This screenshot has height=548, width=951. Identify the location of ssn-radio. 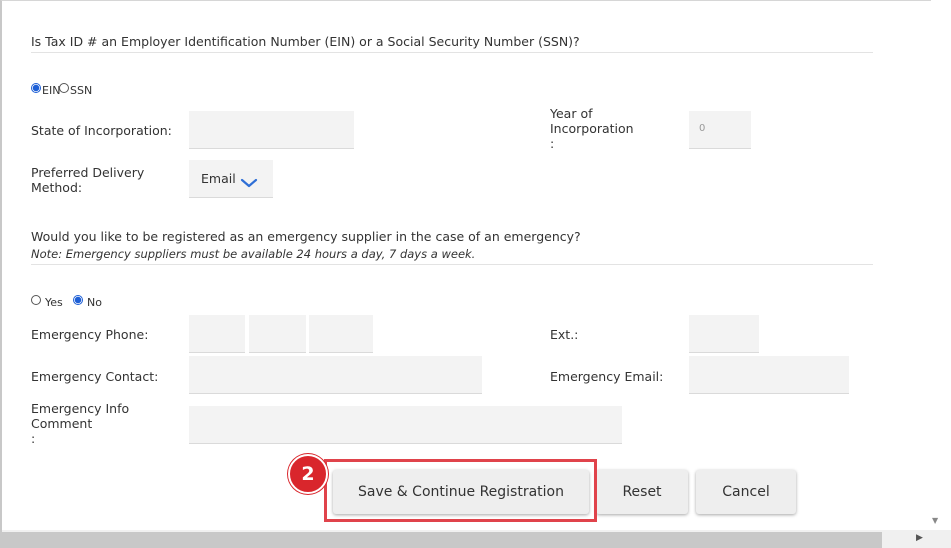
(64, 88).